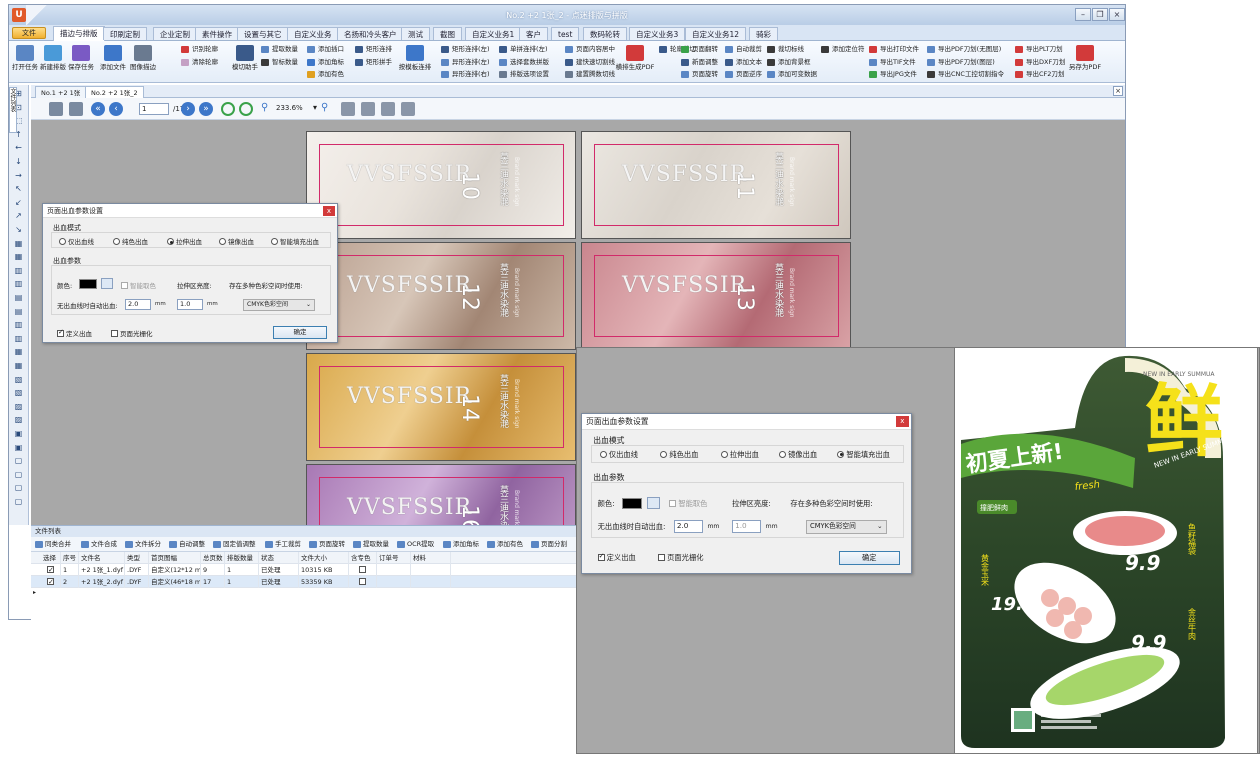 This screenshot has height=757, width=1260. Describe the element at coordinates (217, 33) in the screenshot. I see `menu-tab-3: 素件操作` at that location.